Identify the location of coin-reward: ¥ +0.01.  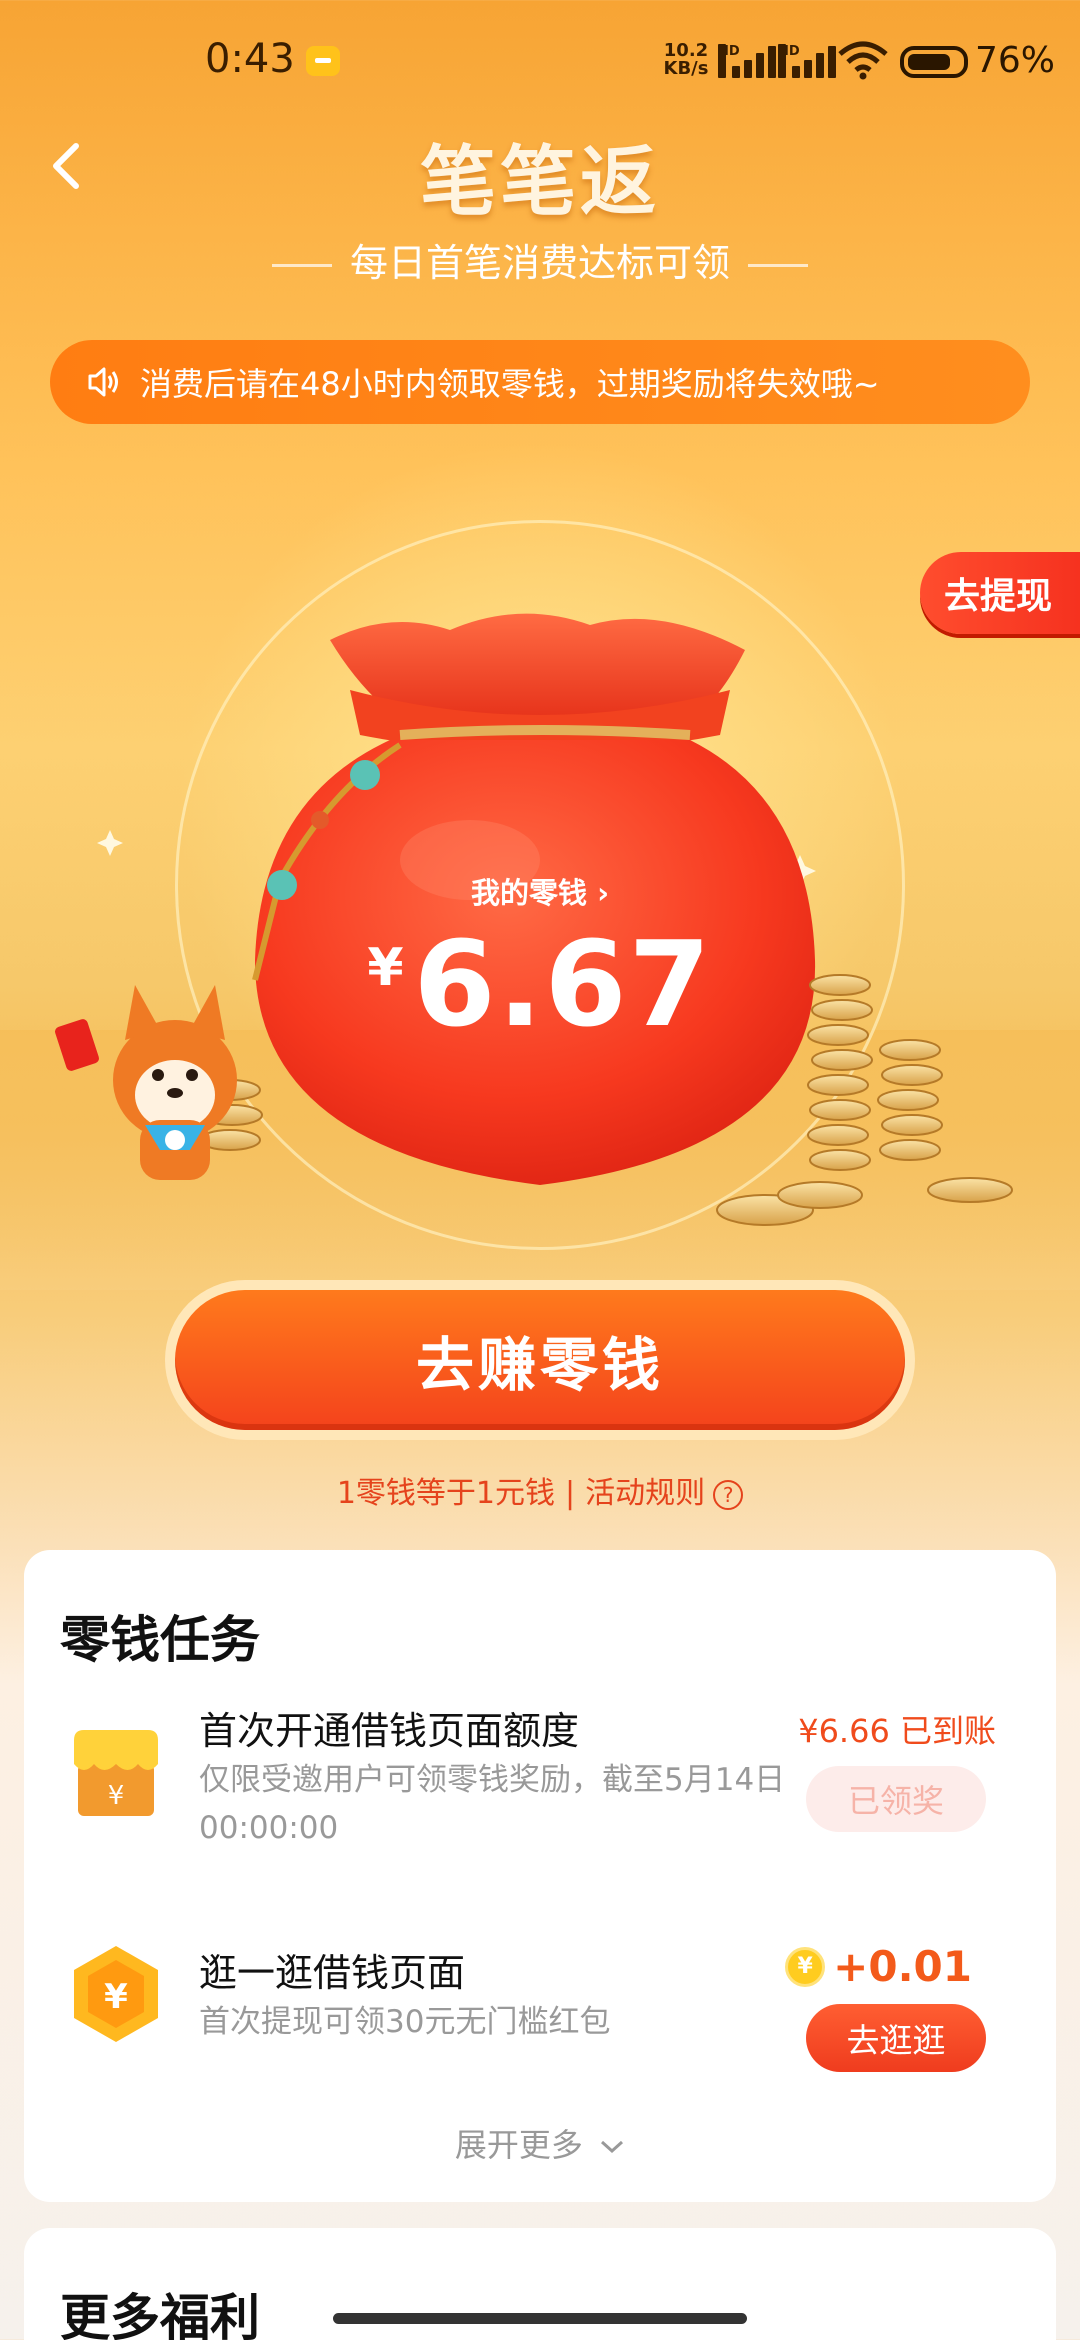
(878, 1966).